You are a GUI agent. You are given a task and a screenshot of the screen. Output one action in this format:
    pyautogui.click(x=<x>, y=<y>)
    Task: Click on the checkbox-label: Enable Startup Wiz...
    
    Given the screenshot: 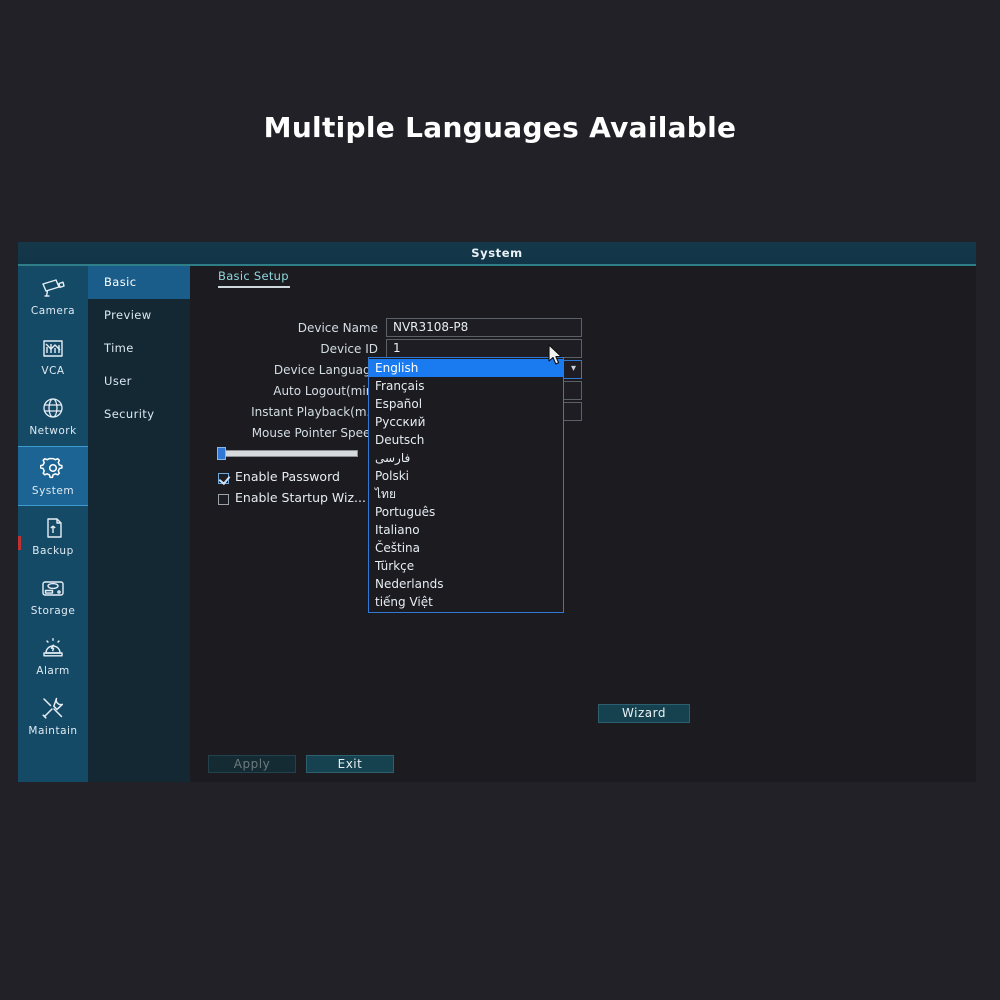 What is the action you would take?
    pyautogui.click(x=300, y=497)
    